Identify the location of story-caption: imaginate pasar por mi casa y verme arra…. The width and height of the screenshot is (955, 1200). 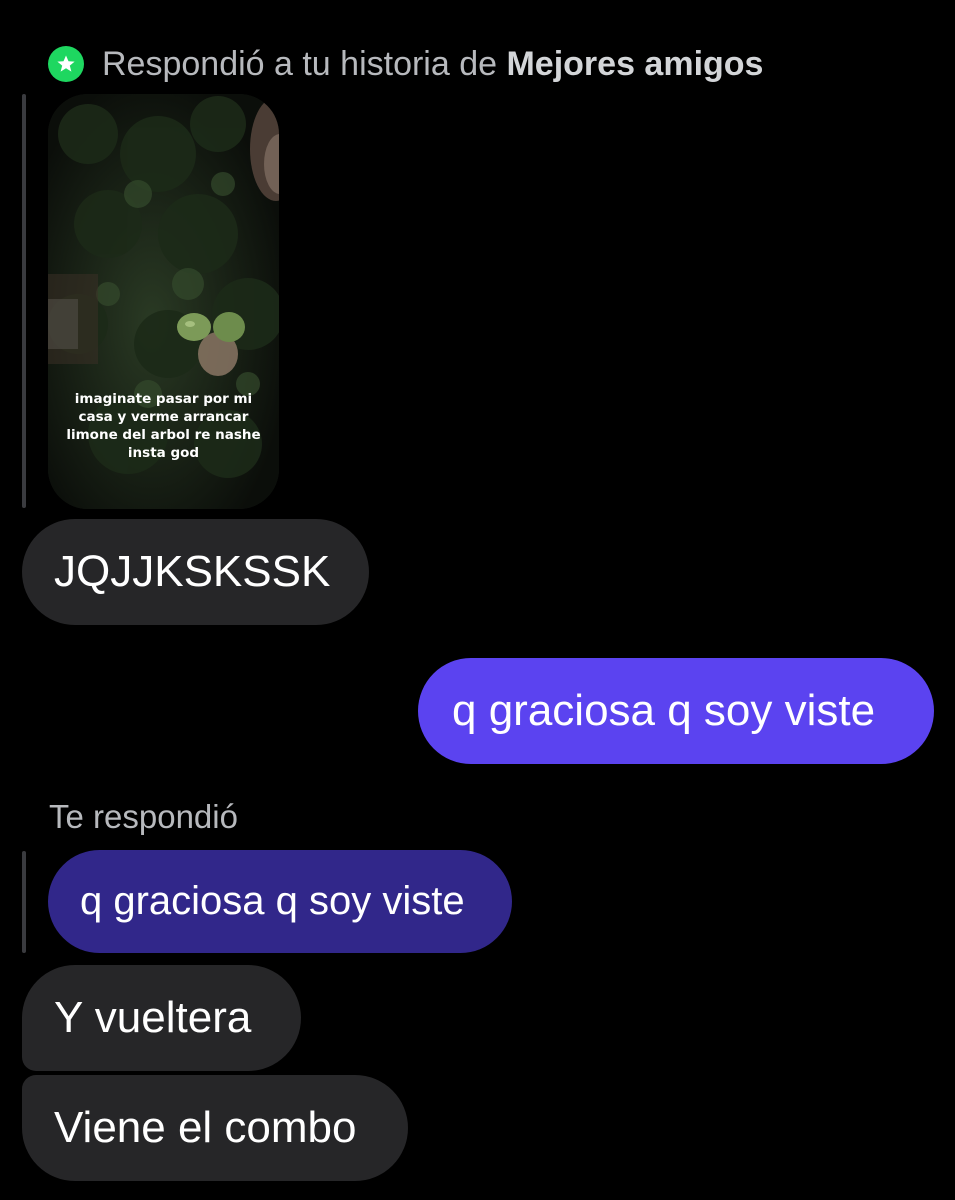
(163, 426).